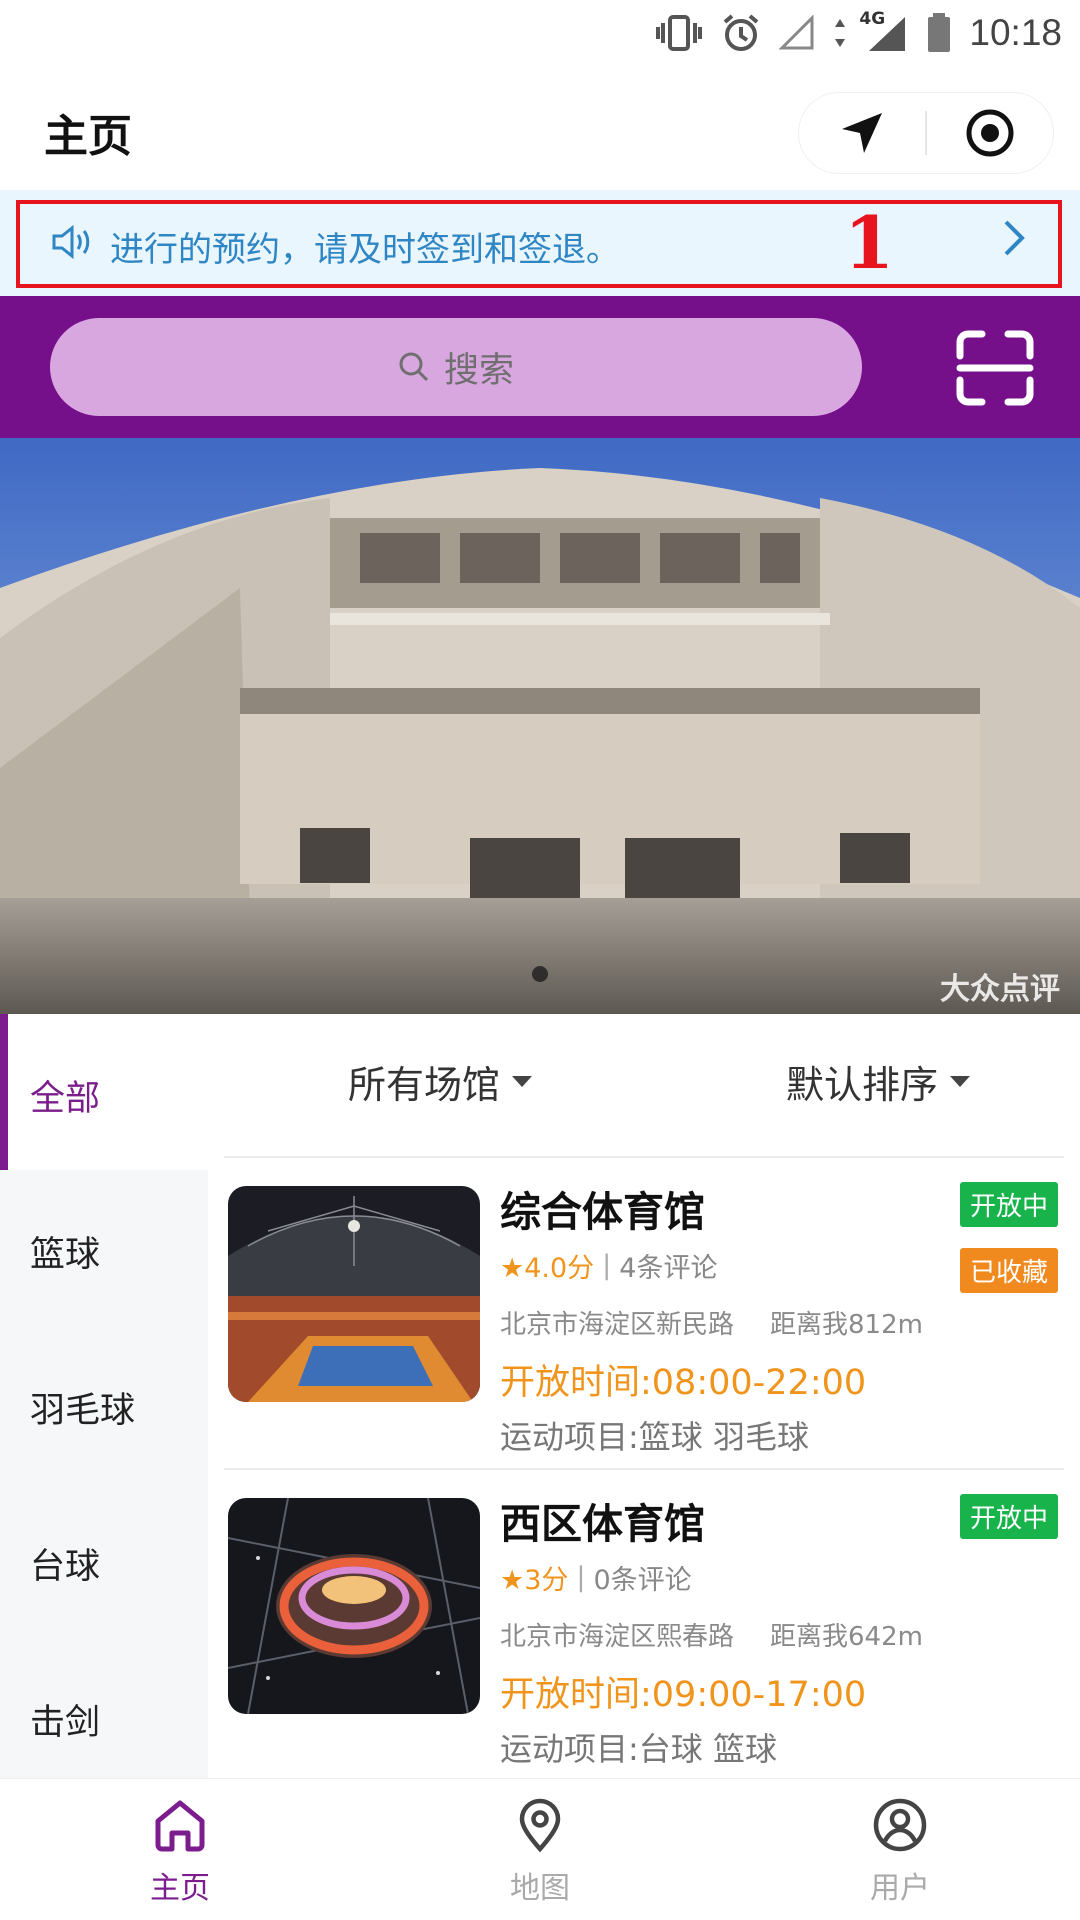  What do you see at coordinates (1015, 32) in the screenshot?
I see `status-time: 10:18` at bounding box center [1015, 32].